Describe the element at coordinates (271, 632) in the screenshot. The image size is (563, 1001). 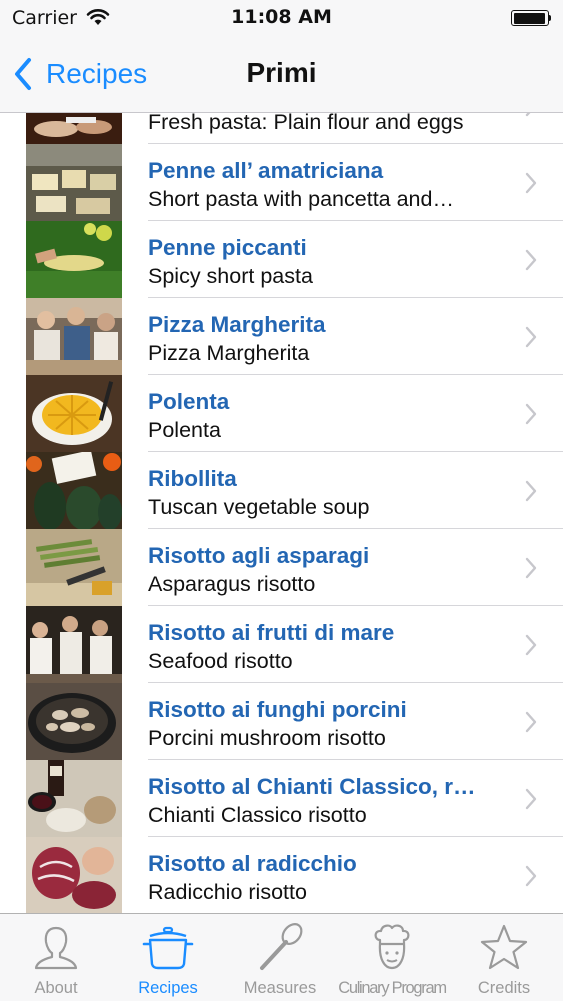
I see `recipe-title: Risotto ai frutti di mare` at that location.